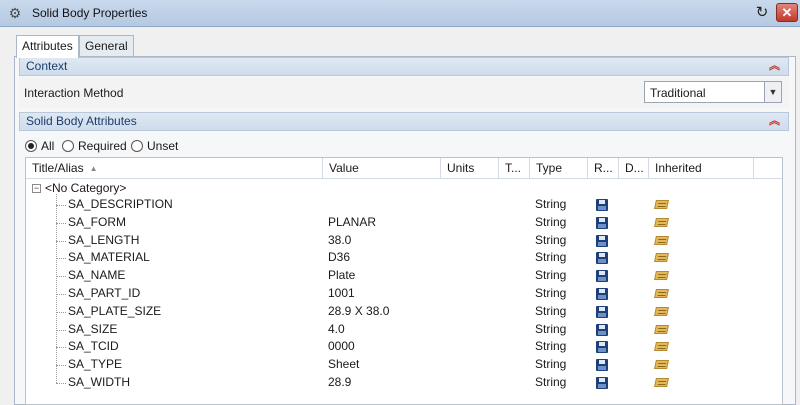 The height and width of the screenshot is (405, 800). Describe the element at coordinates (47, 46) in the screenshot. I see `tab-attributes: Attributes` at that location.